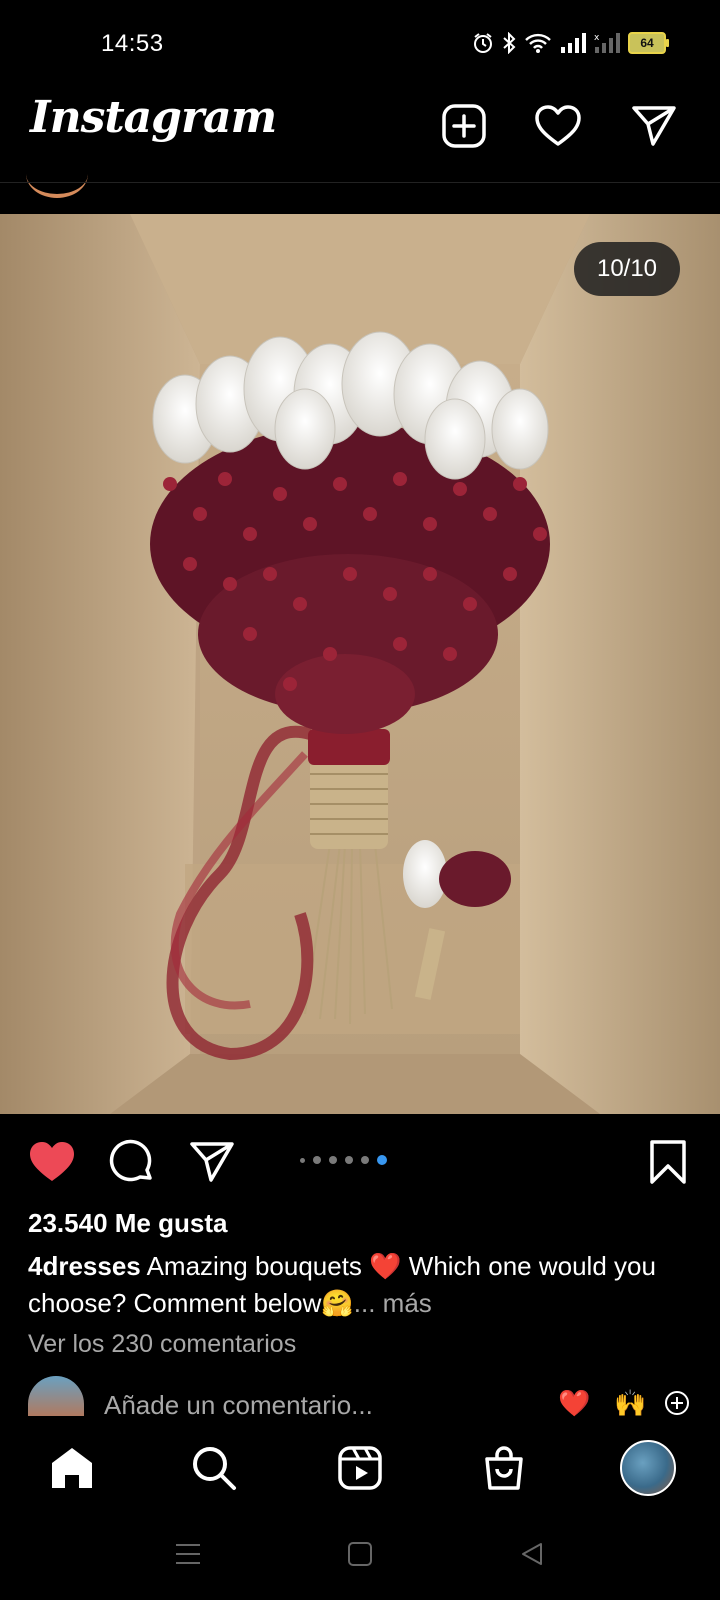 This screenshot has width=720, height=1600. What do you see at coordinates (538, 43) in the screenshot?
I see `wifi-icon` at bounding box center [538, 43].